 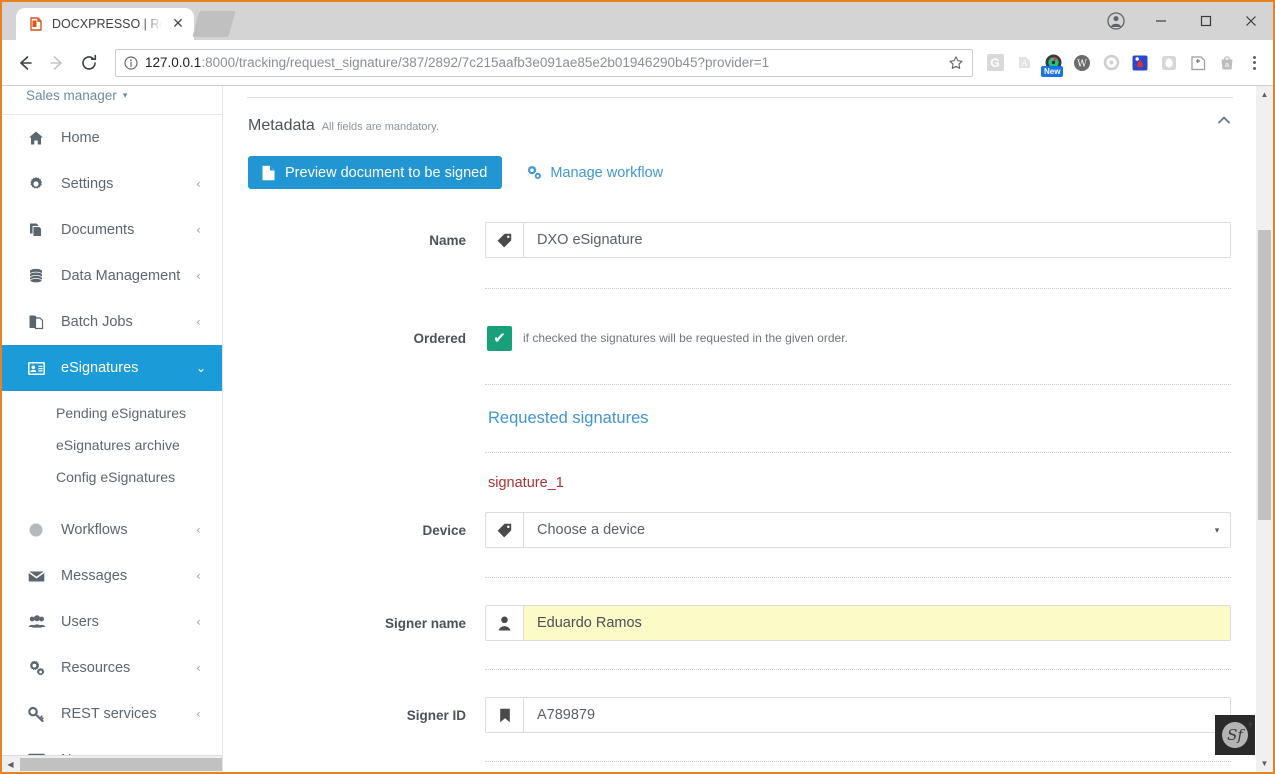 I want to click on sidebar-item-esignatures-archive: eSignatures archive, so click(x=112, y=445).